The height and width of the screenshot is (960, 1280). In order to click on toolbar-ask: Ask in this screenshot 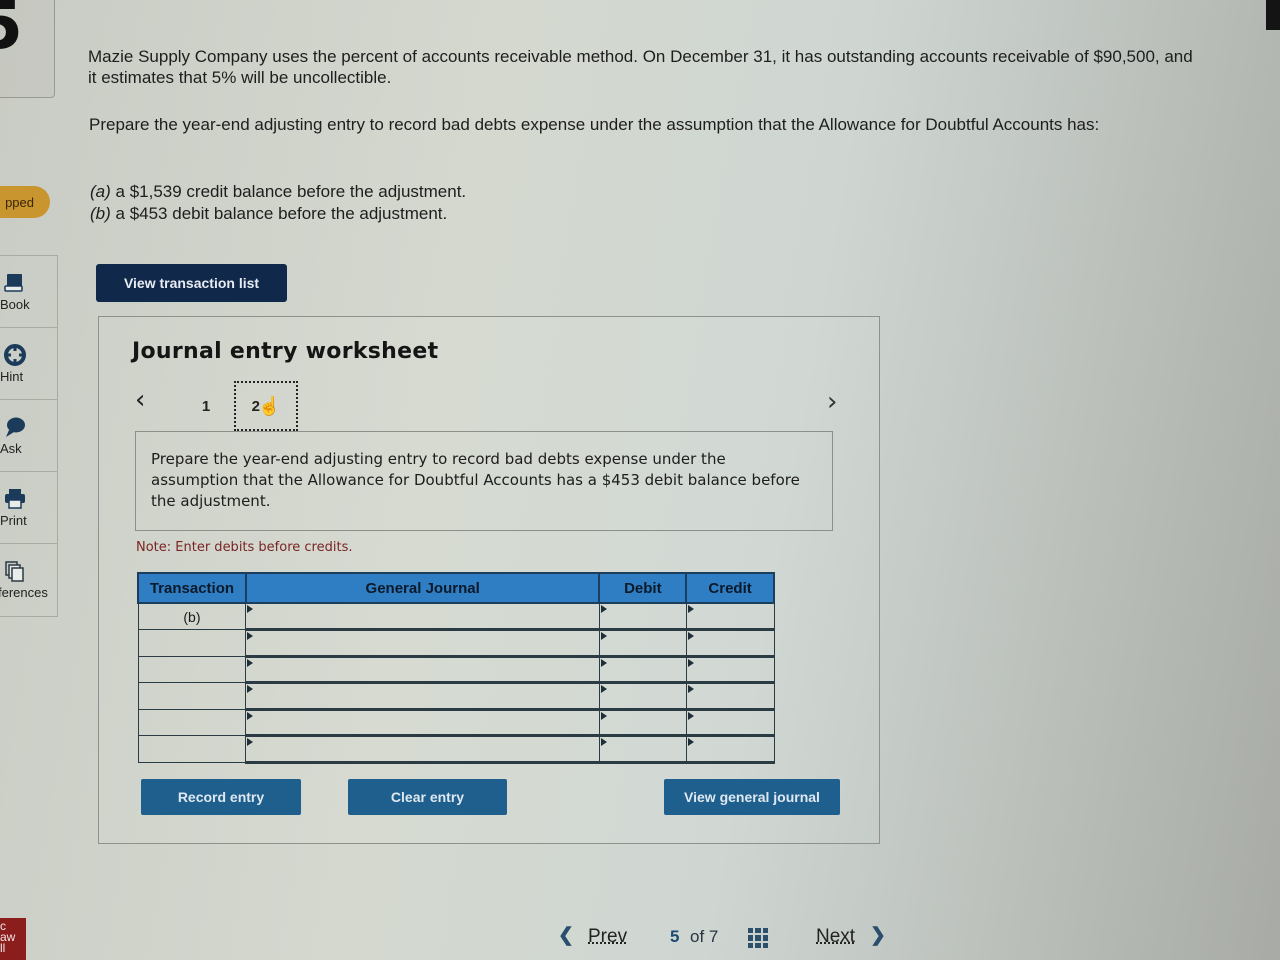, I will do `click(28, 436)`.